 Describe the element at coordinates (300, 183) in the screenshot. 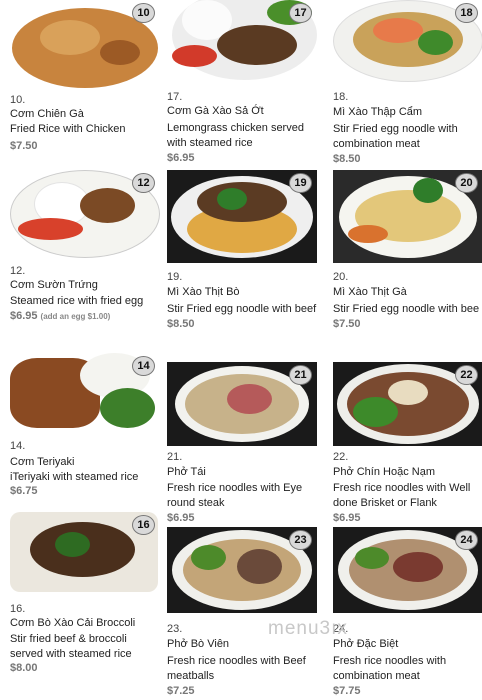

I see `item-number-badge: 19` at that location.